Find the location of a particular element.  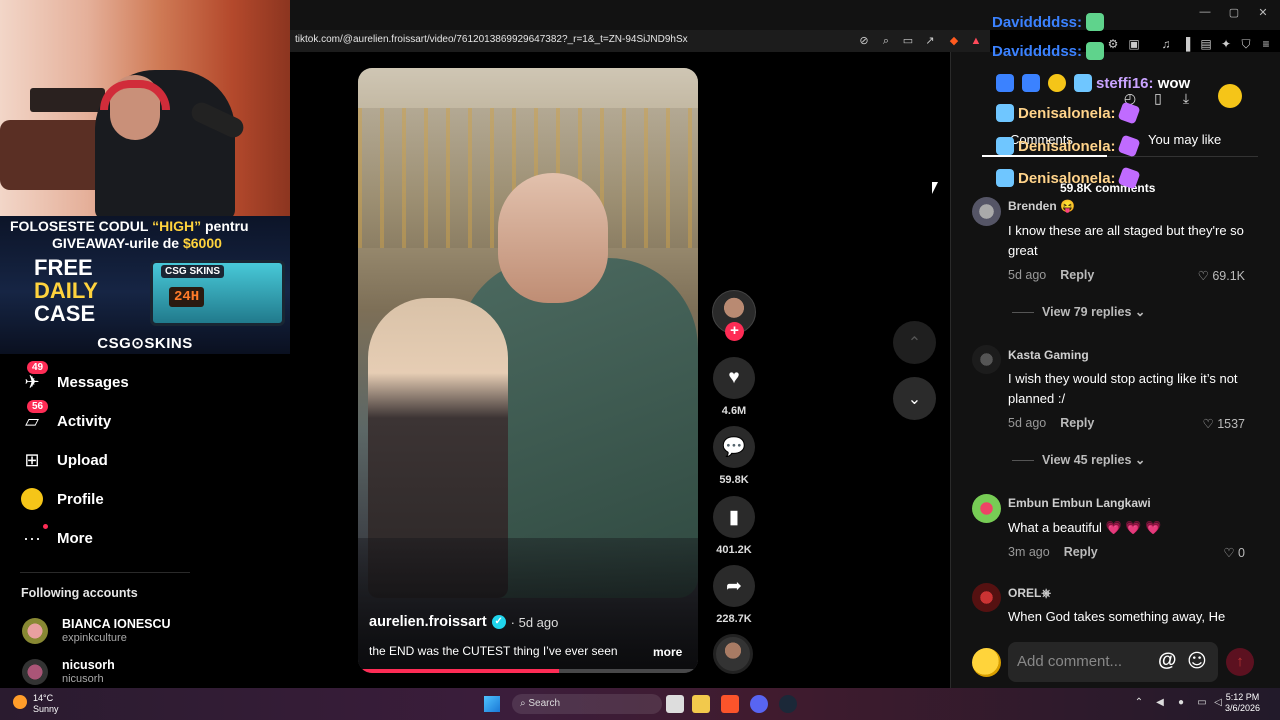

browser-tabstrip is located at coordinates (640, 15).